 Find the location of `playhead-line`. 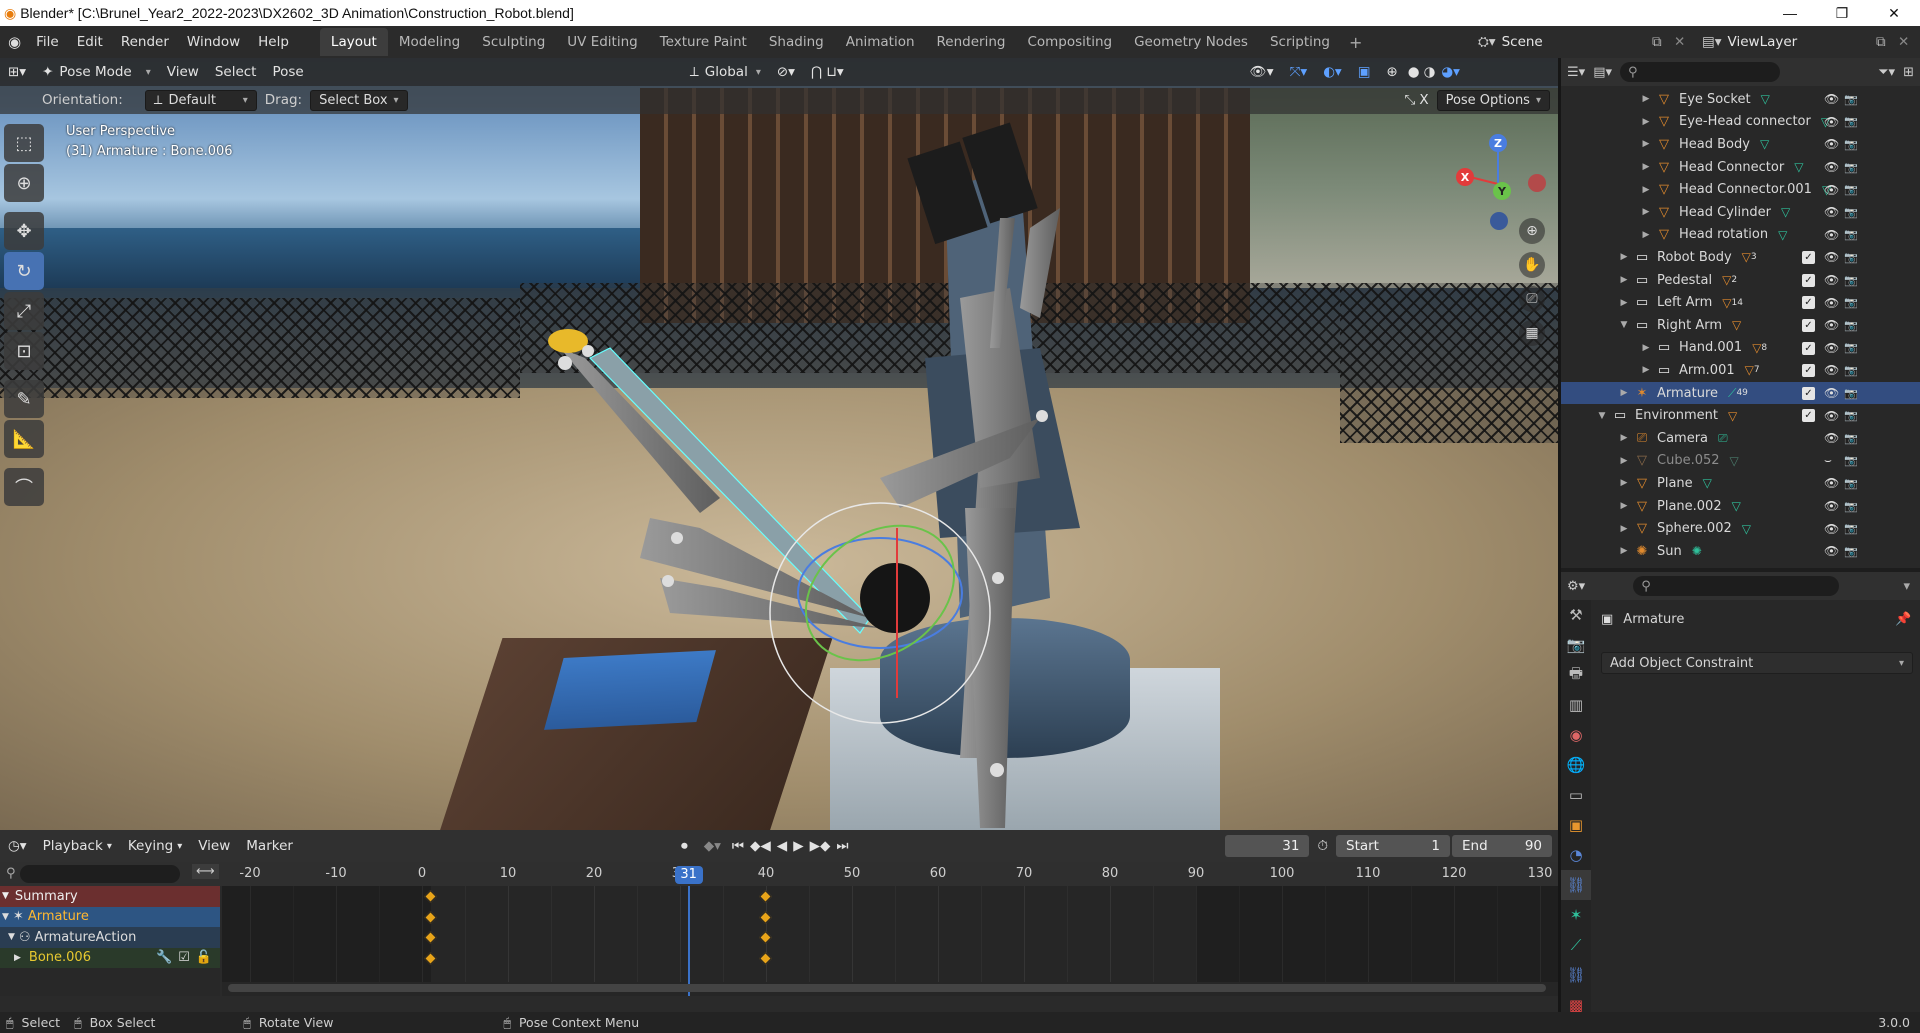

playhead-line is located at coordinates (688, 941).